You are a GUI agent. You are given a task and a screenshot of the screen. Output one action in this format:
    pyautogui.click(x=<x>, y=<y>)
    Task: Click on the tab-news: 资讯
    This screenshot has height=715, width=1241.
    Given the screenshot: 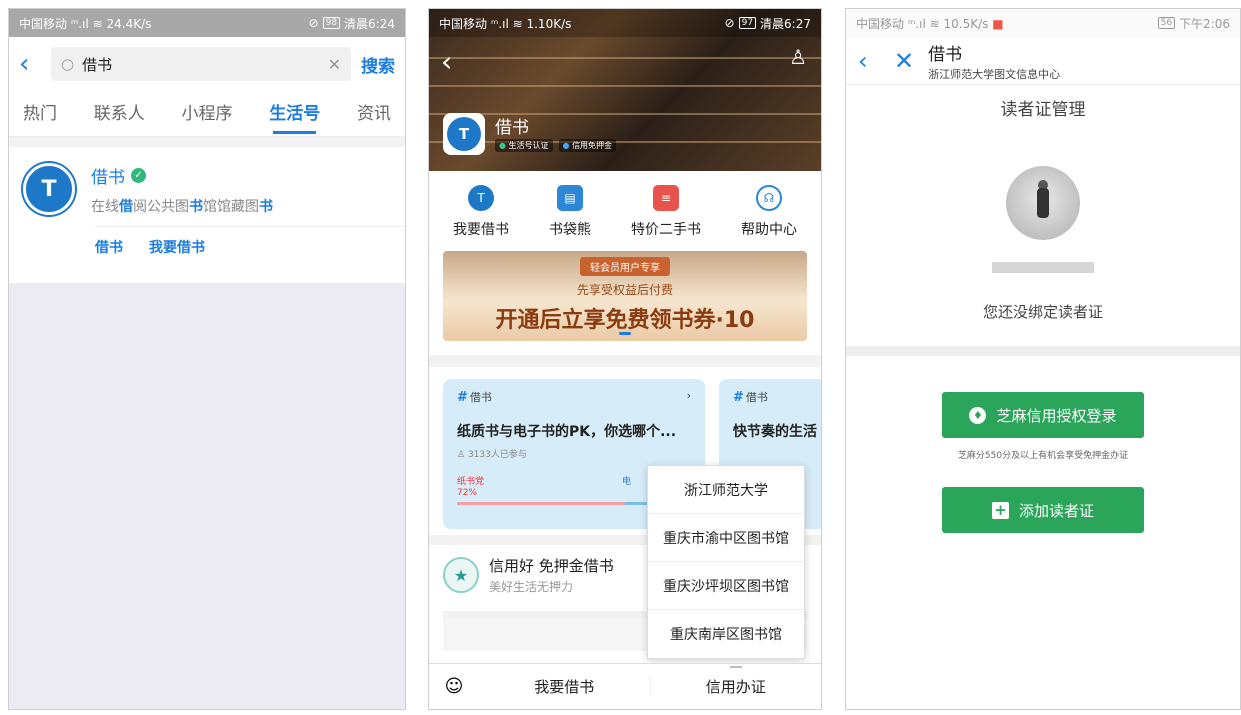 What is the action you would take?
    pyautogui.click(x=374, y=113)
    